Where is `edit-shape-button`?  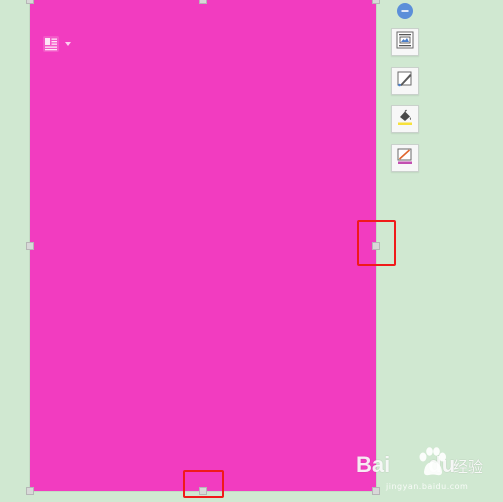 edit-shape-button is located at coordinates (405, 81).